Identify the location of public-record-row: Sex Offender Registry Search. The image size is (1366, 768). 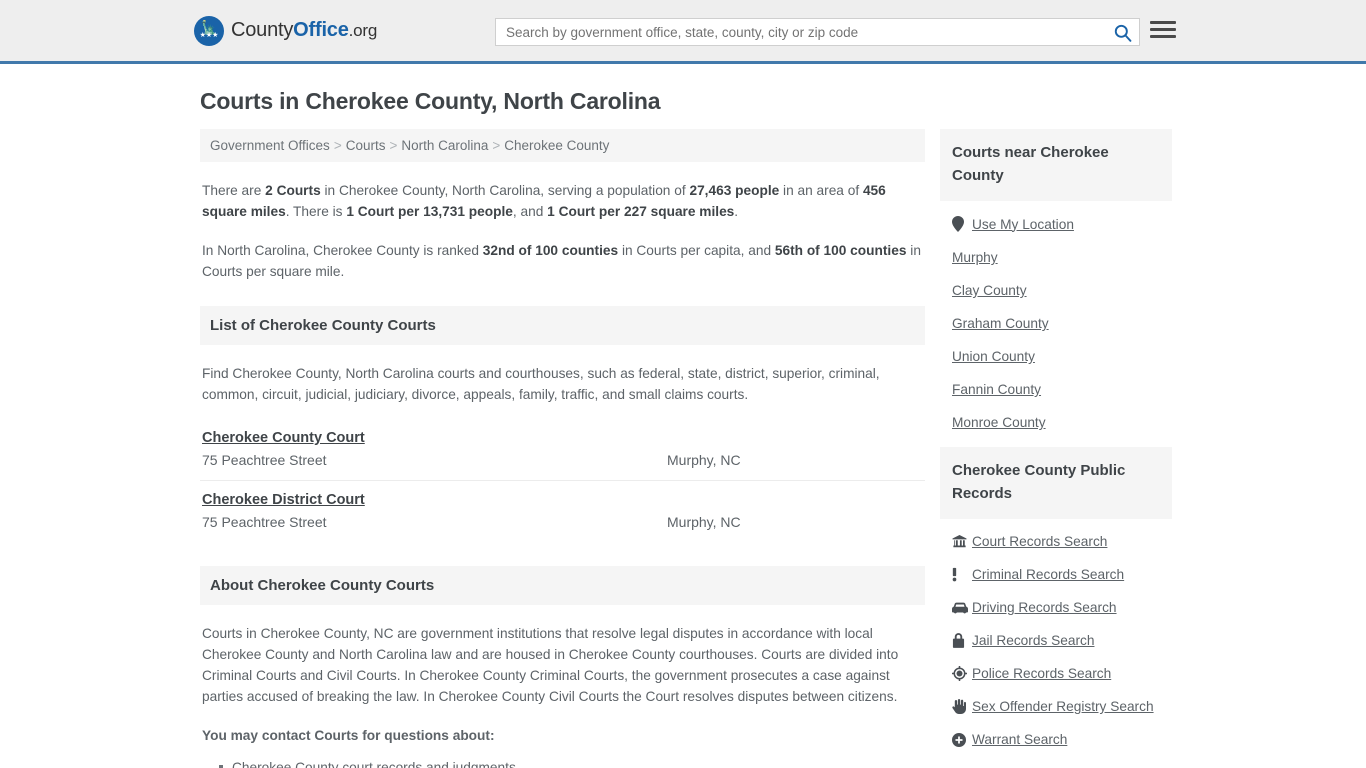
(1056, 706).